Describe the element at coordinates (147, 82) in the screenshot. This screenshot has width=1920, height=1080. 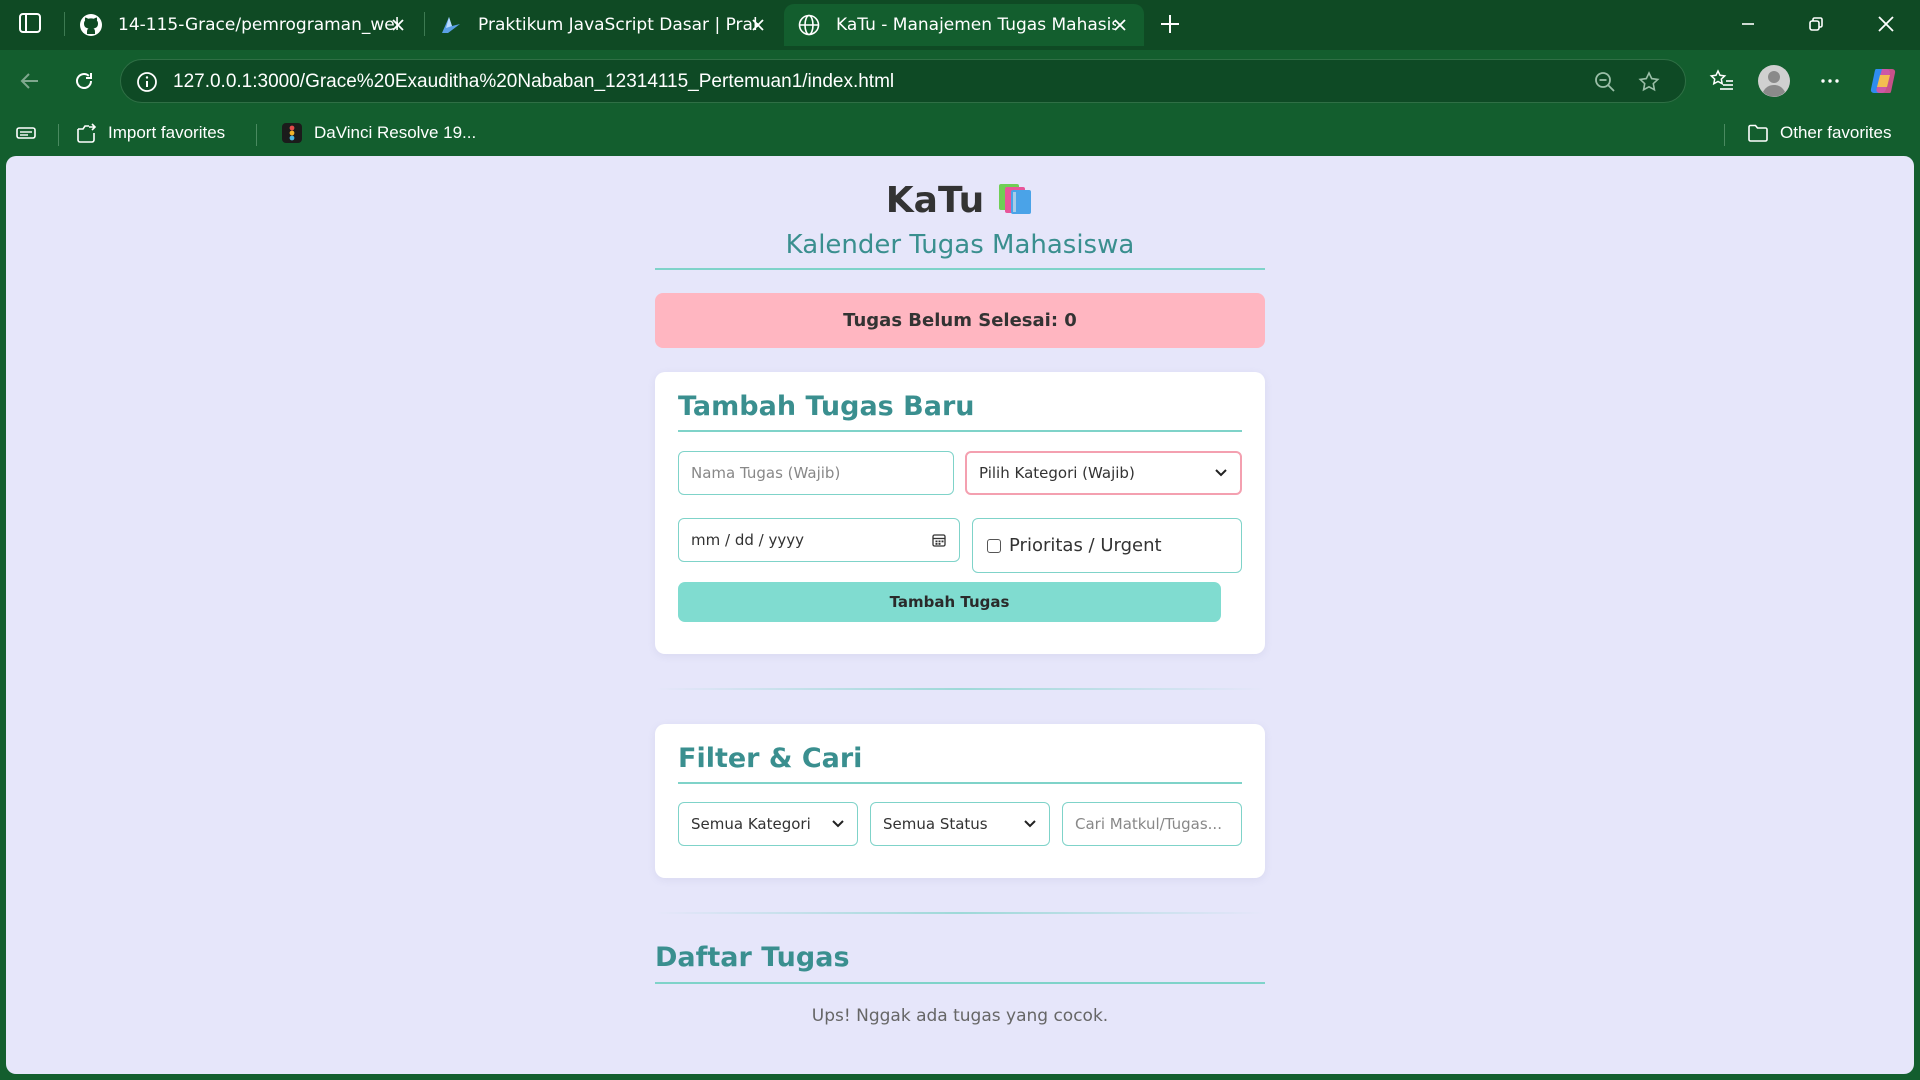
I see `site-info-icon` at that location.